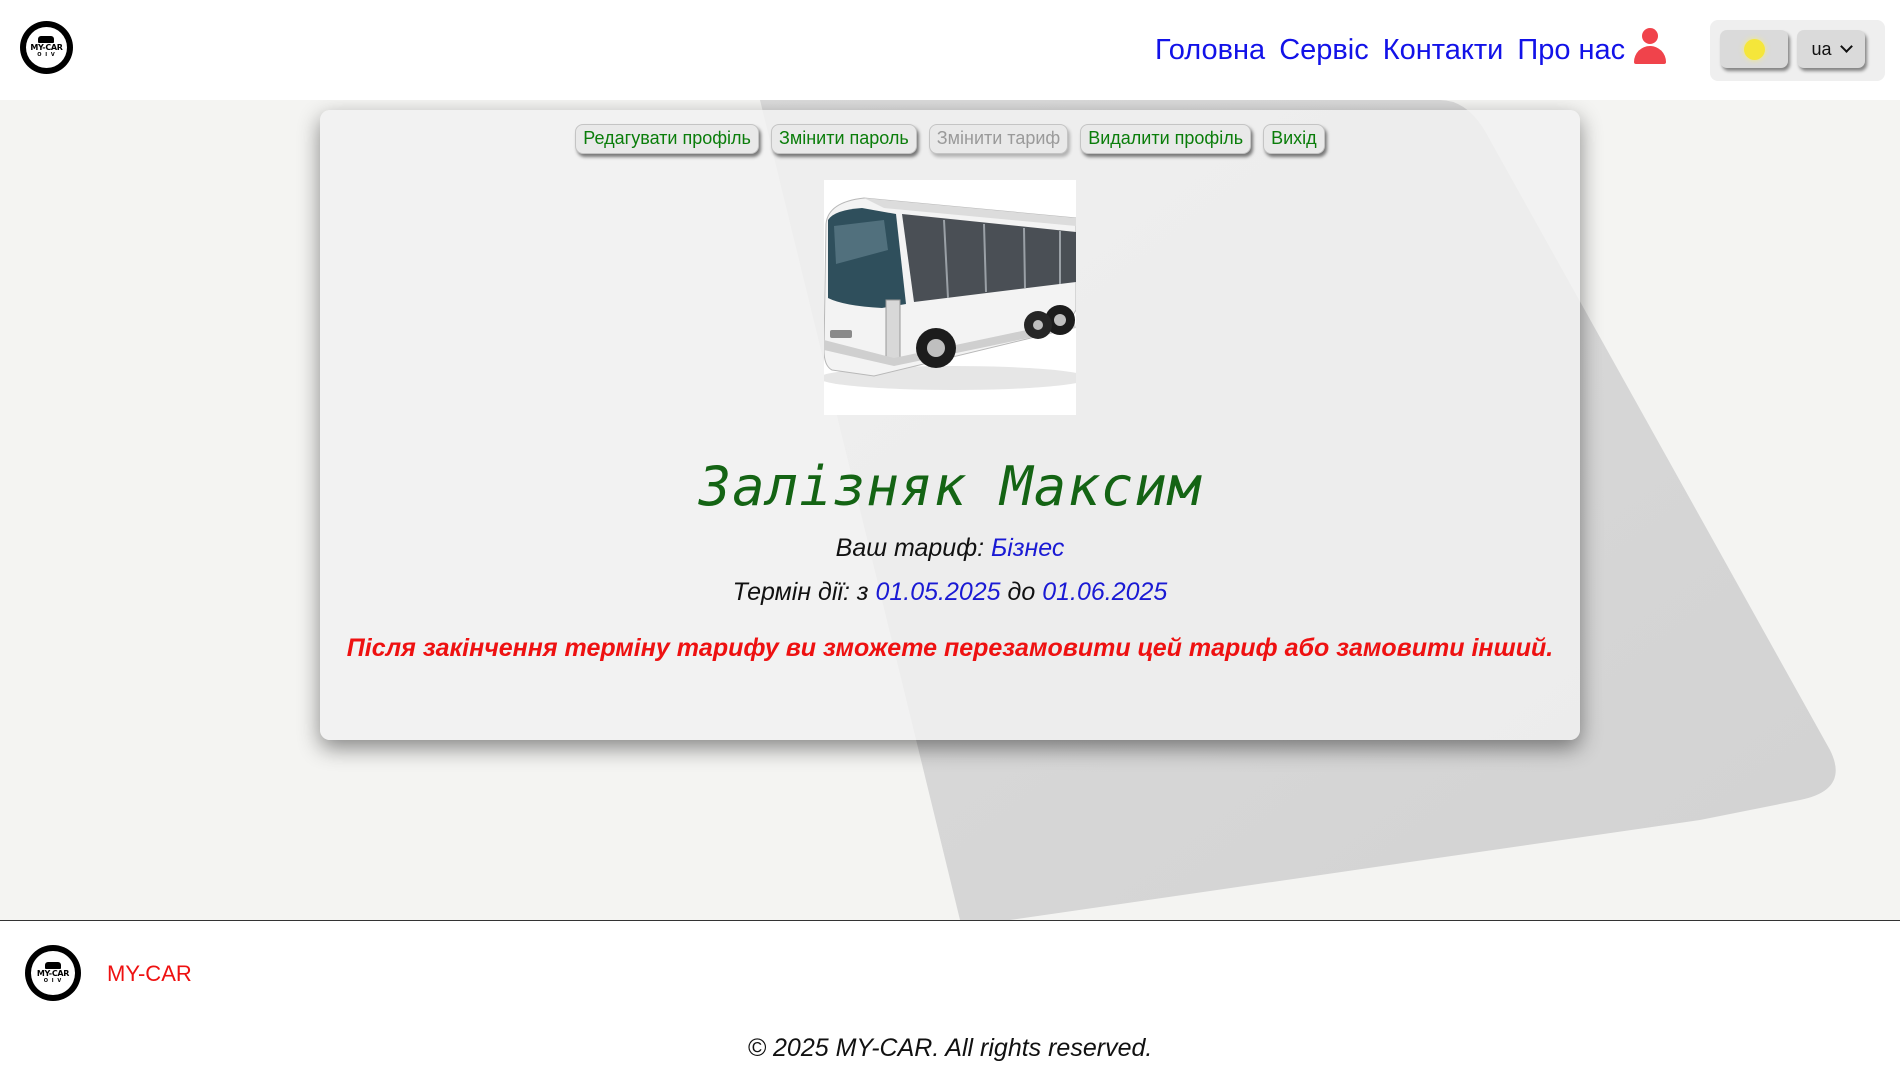 The width and height of the screenshot is (1900, 1080). What do you see at coordinates (1210, 50) in the screenshot?
I see `nav-link-home: Головна` at bounding box center [1210, 50].